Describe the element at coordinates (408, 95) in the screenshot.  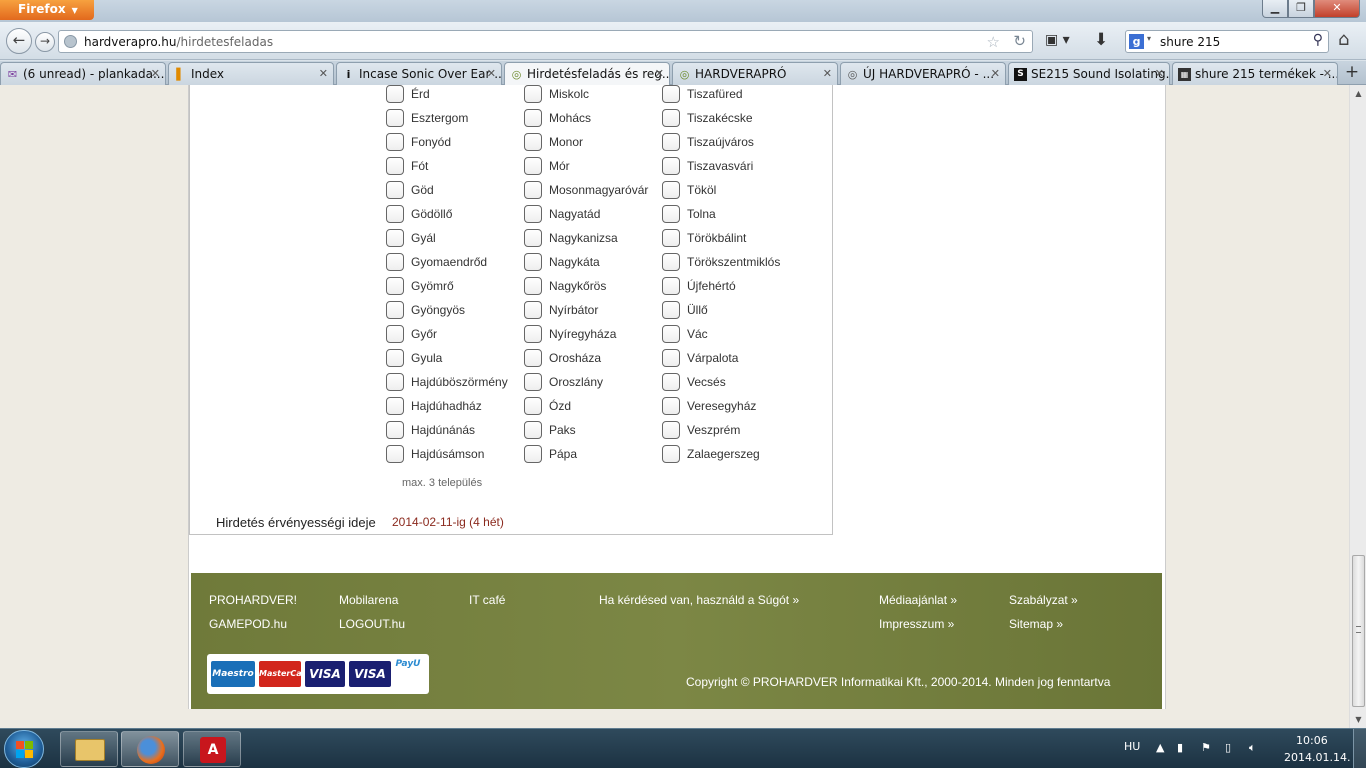
I see `city-option: Érd` at that location.